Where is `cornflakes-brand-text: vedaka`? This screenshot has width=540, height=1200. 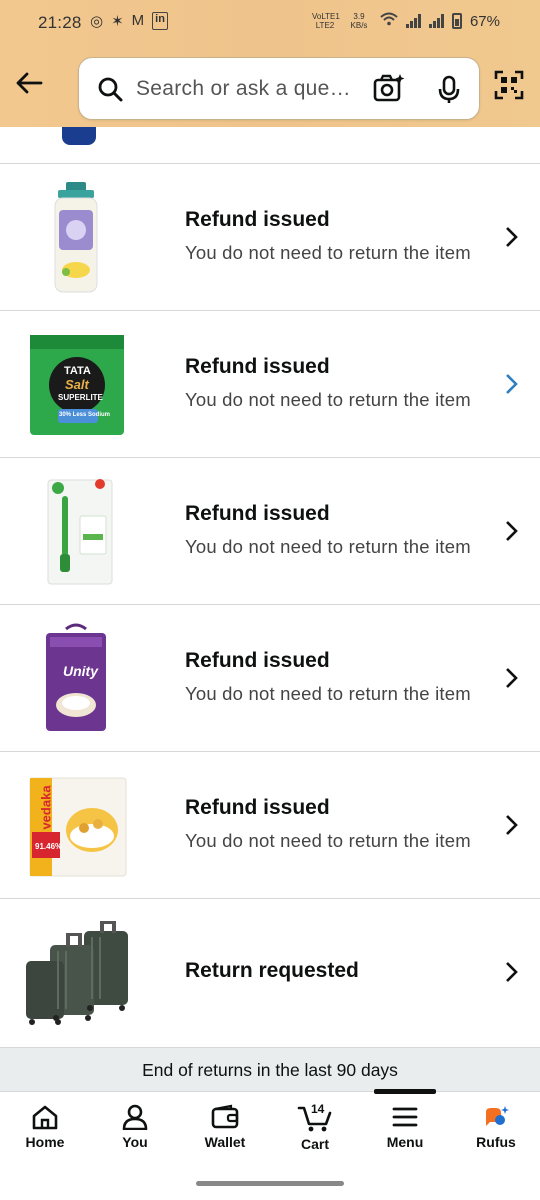
cornflakes-brand-text: vedaka is located at coordinates (46, 807).